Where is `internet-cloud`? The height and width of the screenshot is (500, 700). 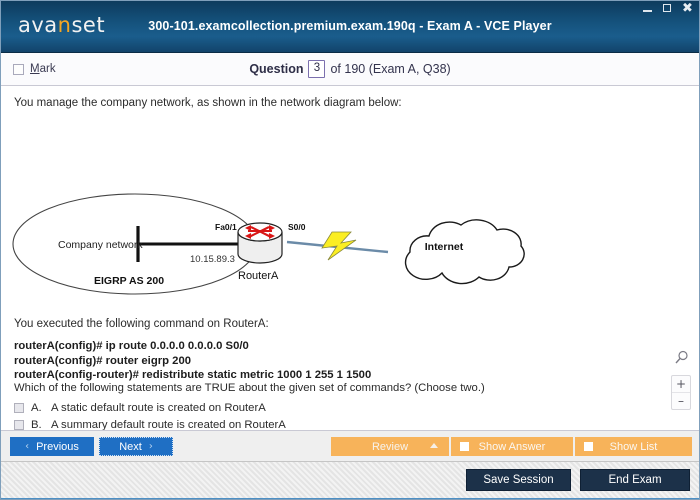 internet-cloud is located at coordinates (464, 252).